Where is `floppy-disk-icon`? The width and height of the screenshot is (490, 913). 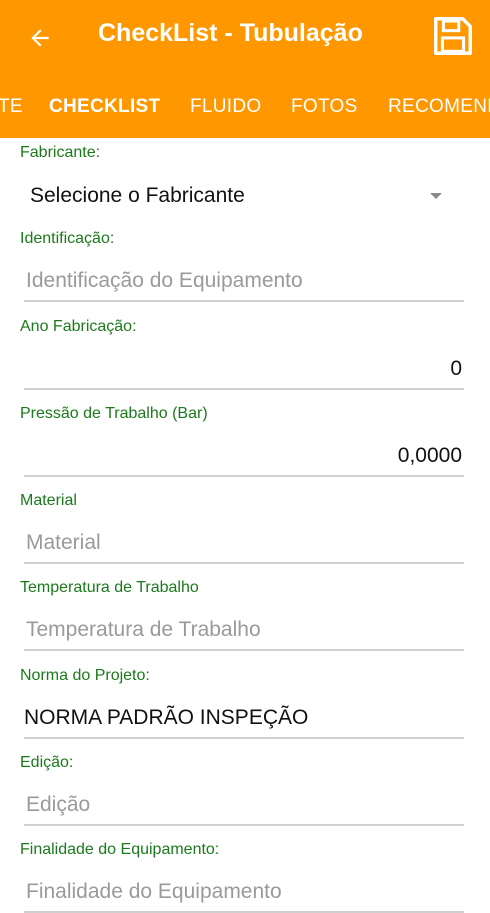
floppy-disk-icon is located at coordinates (453, 36).